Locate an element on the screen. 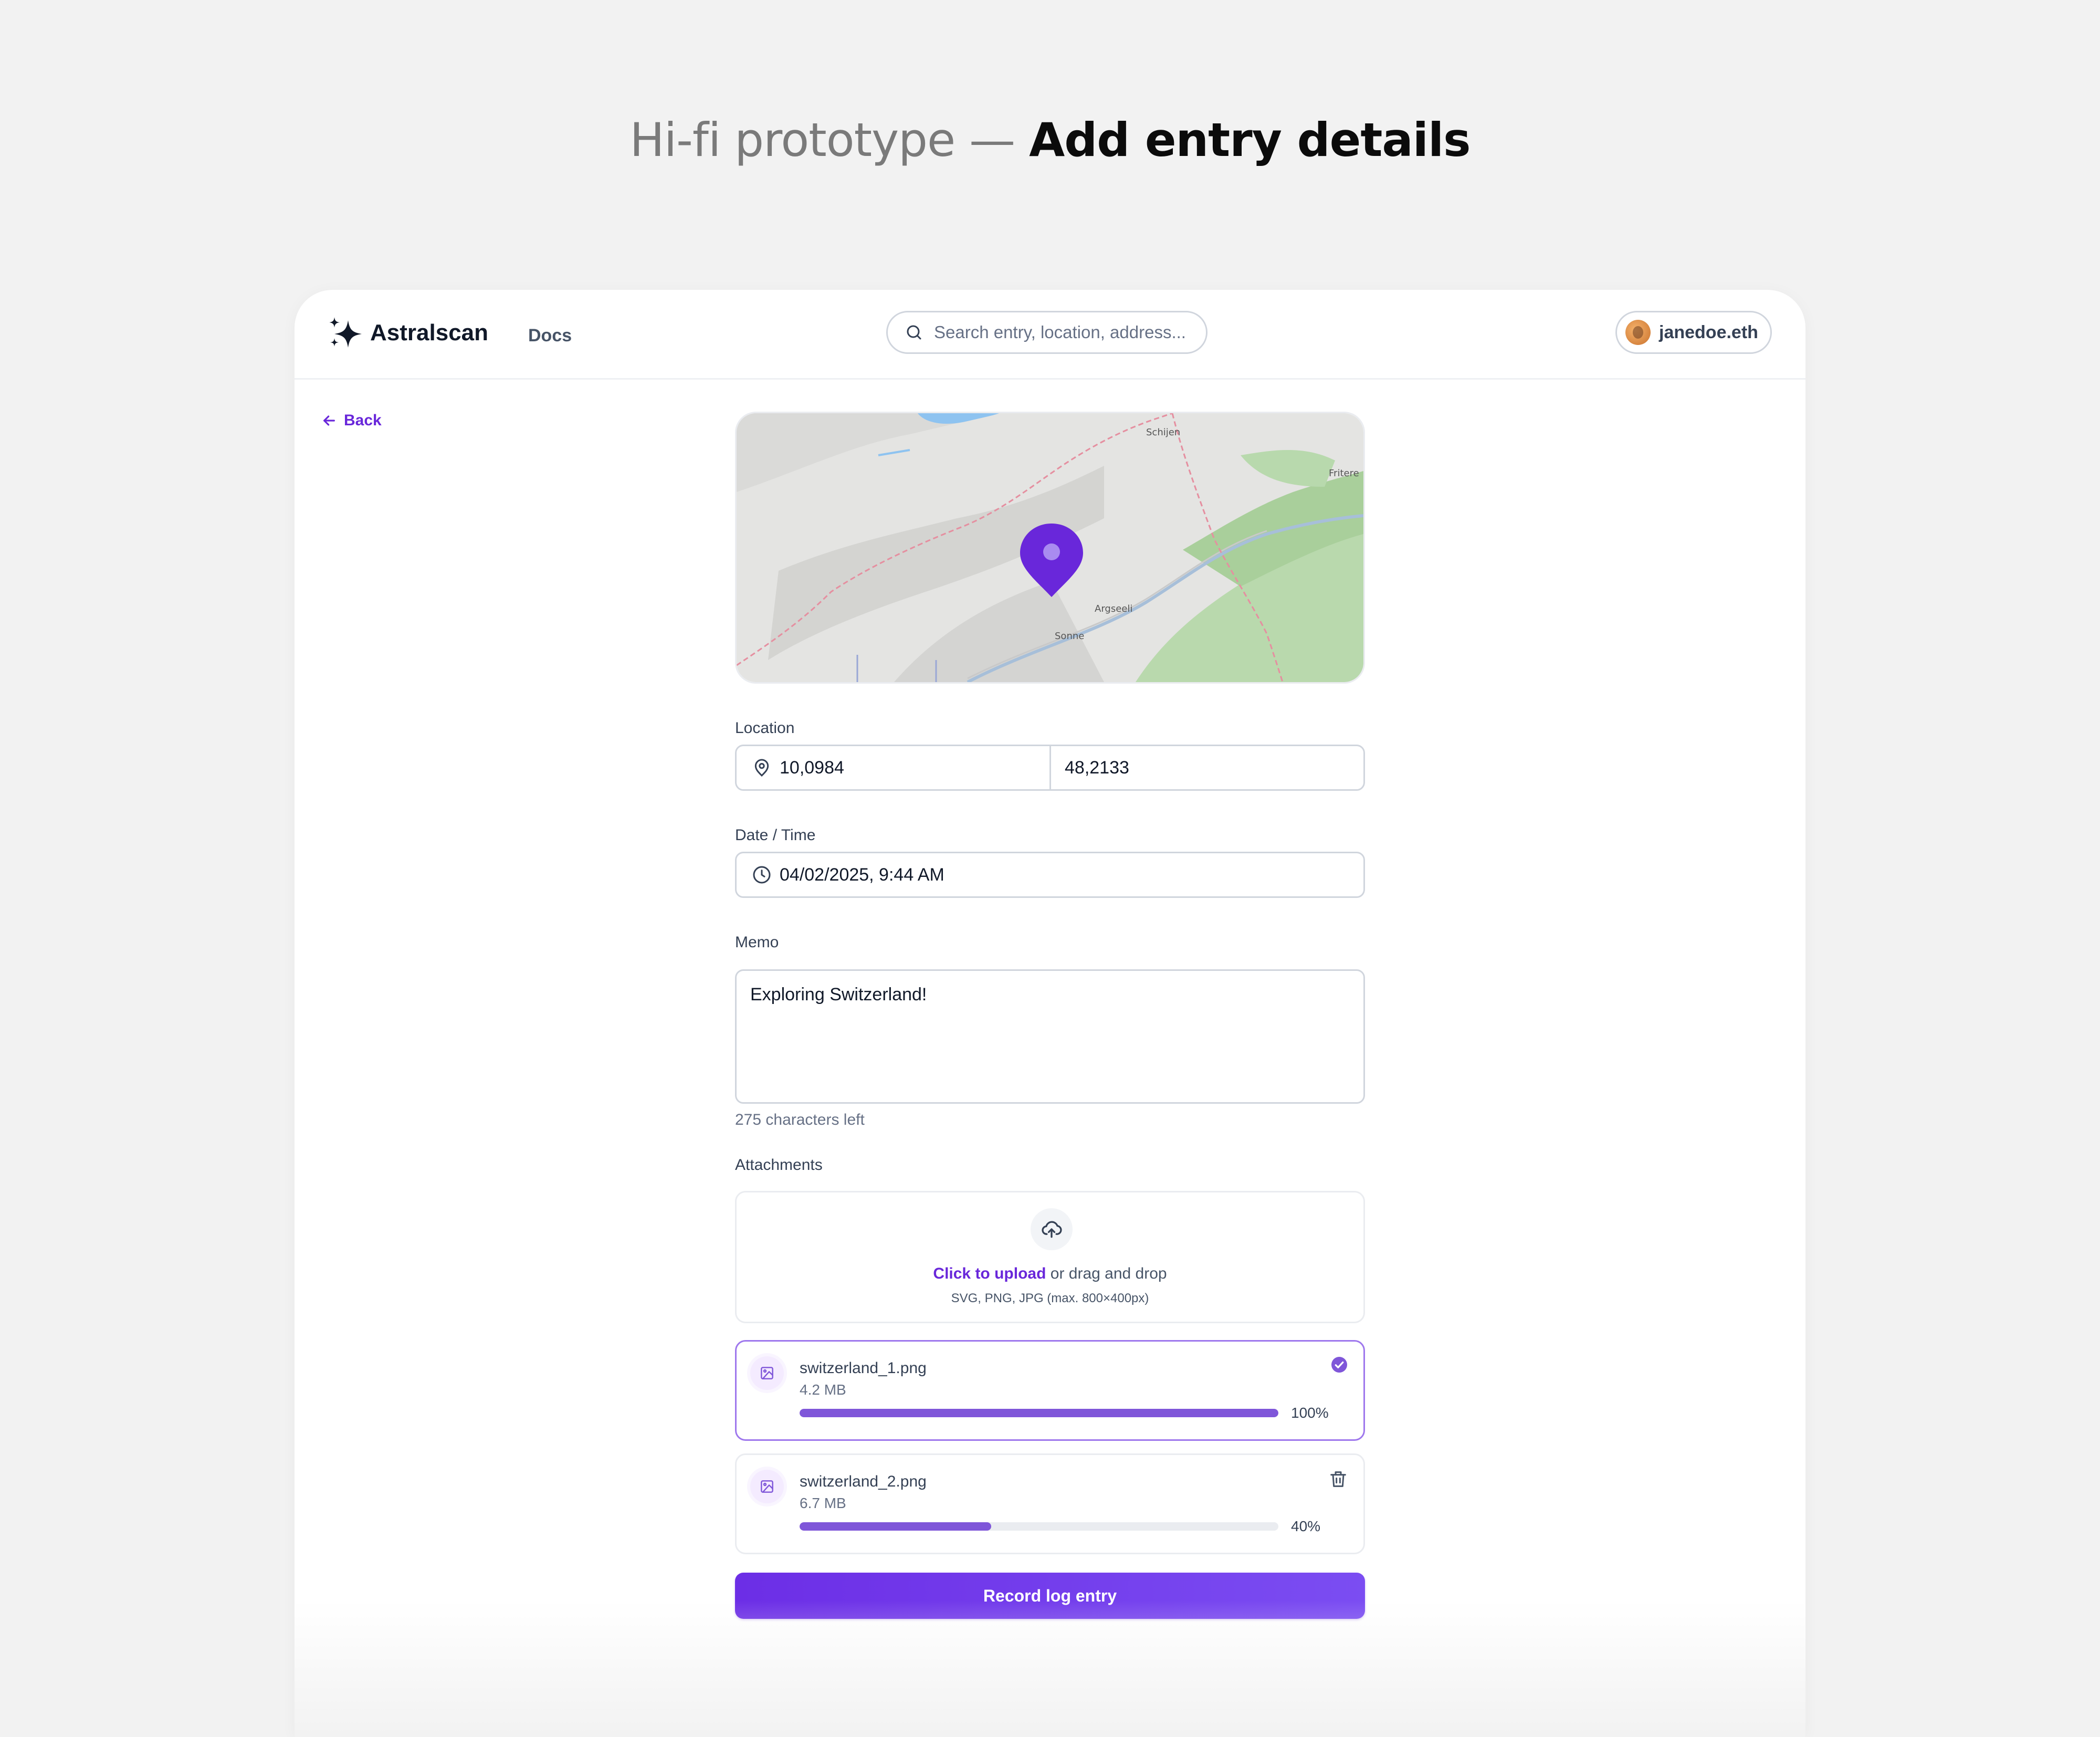 The image size is (2100, 1737). upload-cloud-icon is located at coordinates (1052, 1229).